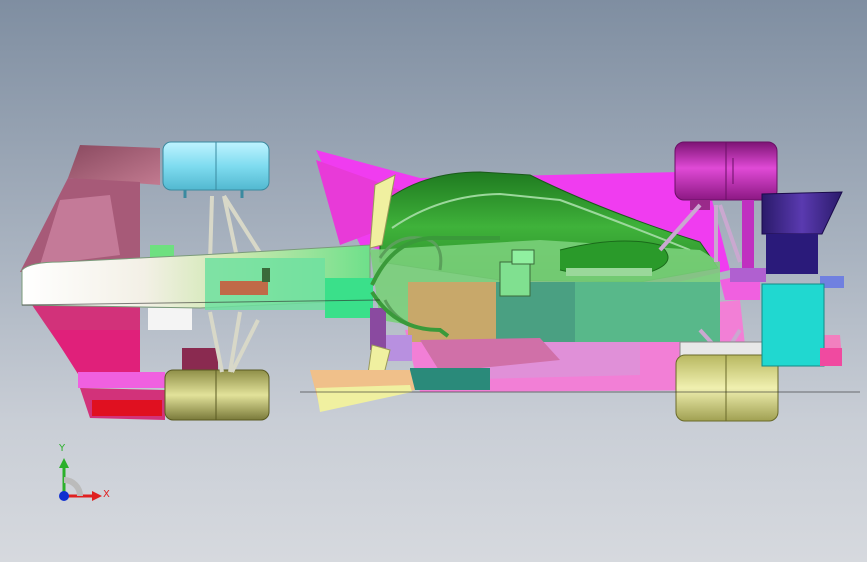  I want to click on front-right-wheel, so click(217, 384).